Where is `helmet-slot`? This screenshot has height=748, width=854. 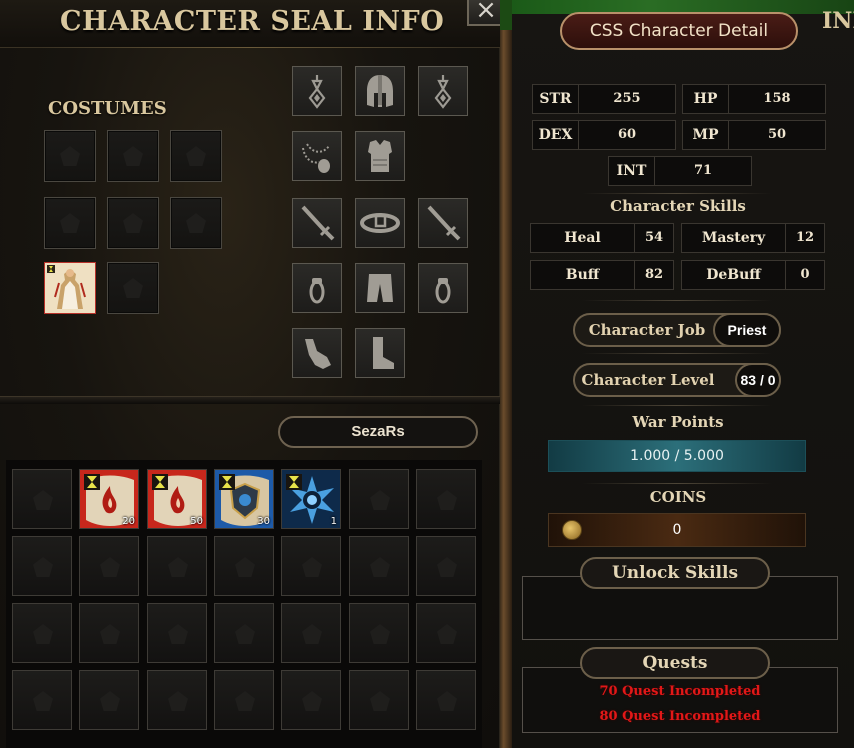
helmet-slot is located at coordinates (380, 91).